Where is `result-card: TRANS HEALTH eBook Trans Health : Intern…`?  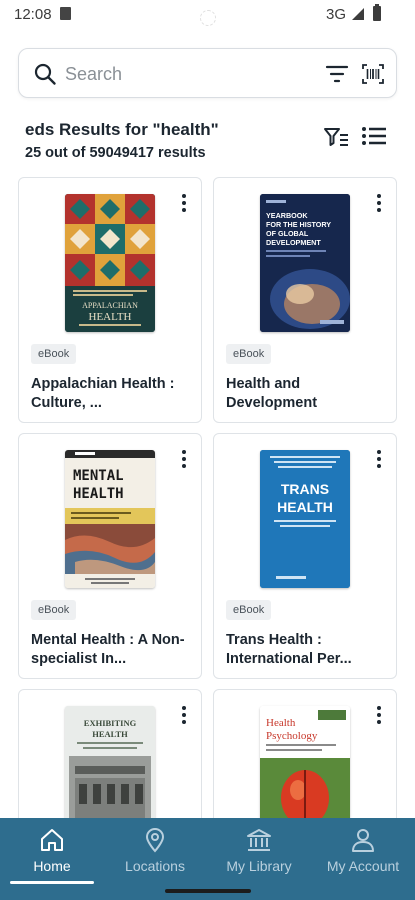
result-card: TRANS HEALTH eBook Trans Health : Intern… is located at coordinates (305, 556).